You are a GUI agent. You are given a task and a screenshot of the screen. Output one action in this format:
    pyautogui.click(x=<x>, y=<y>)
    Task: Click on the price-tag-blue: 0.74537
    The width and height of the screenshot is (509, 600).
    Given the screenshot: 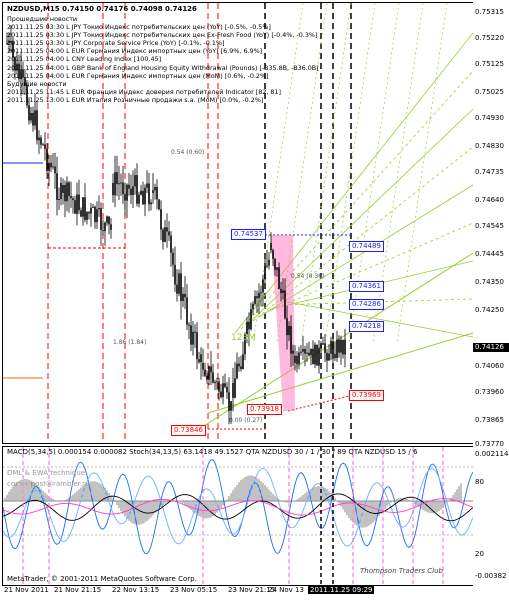 What is the action you would take?
    pyautogui.click(x=248, y=234)
    